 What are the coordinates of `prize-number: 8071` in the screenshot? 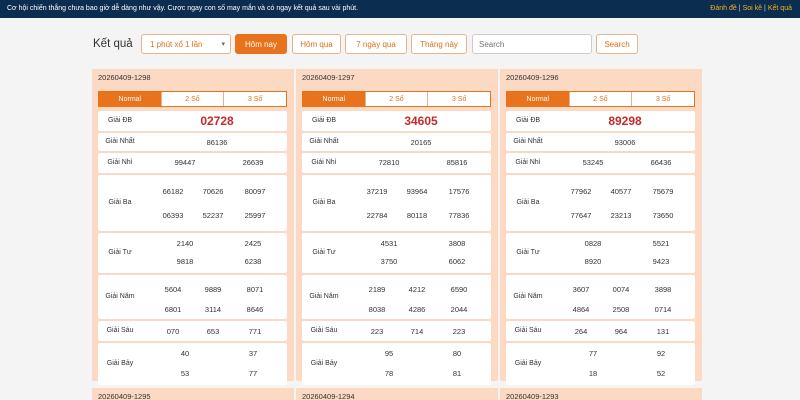 It's located at (255, 289).